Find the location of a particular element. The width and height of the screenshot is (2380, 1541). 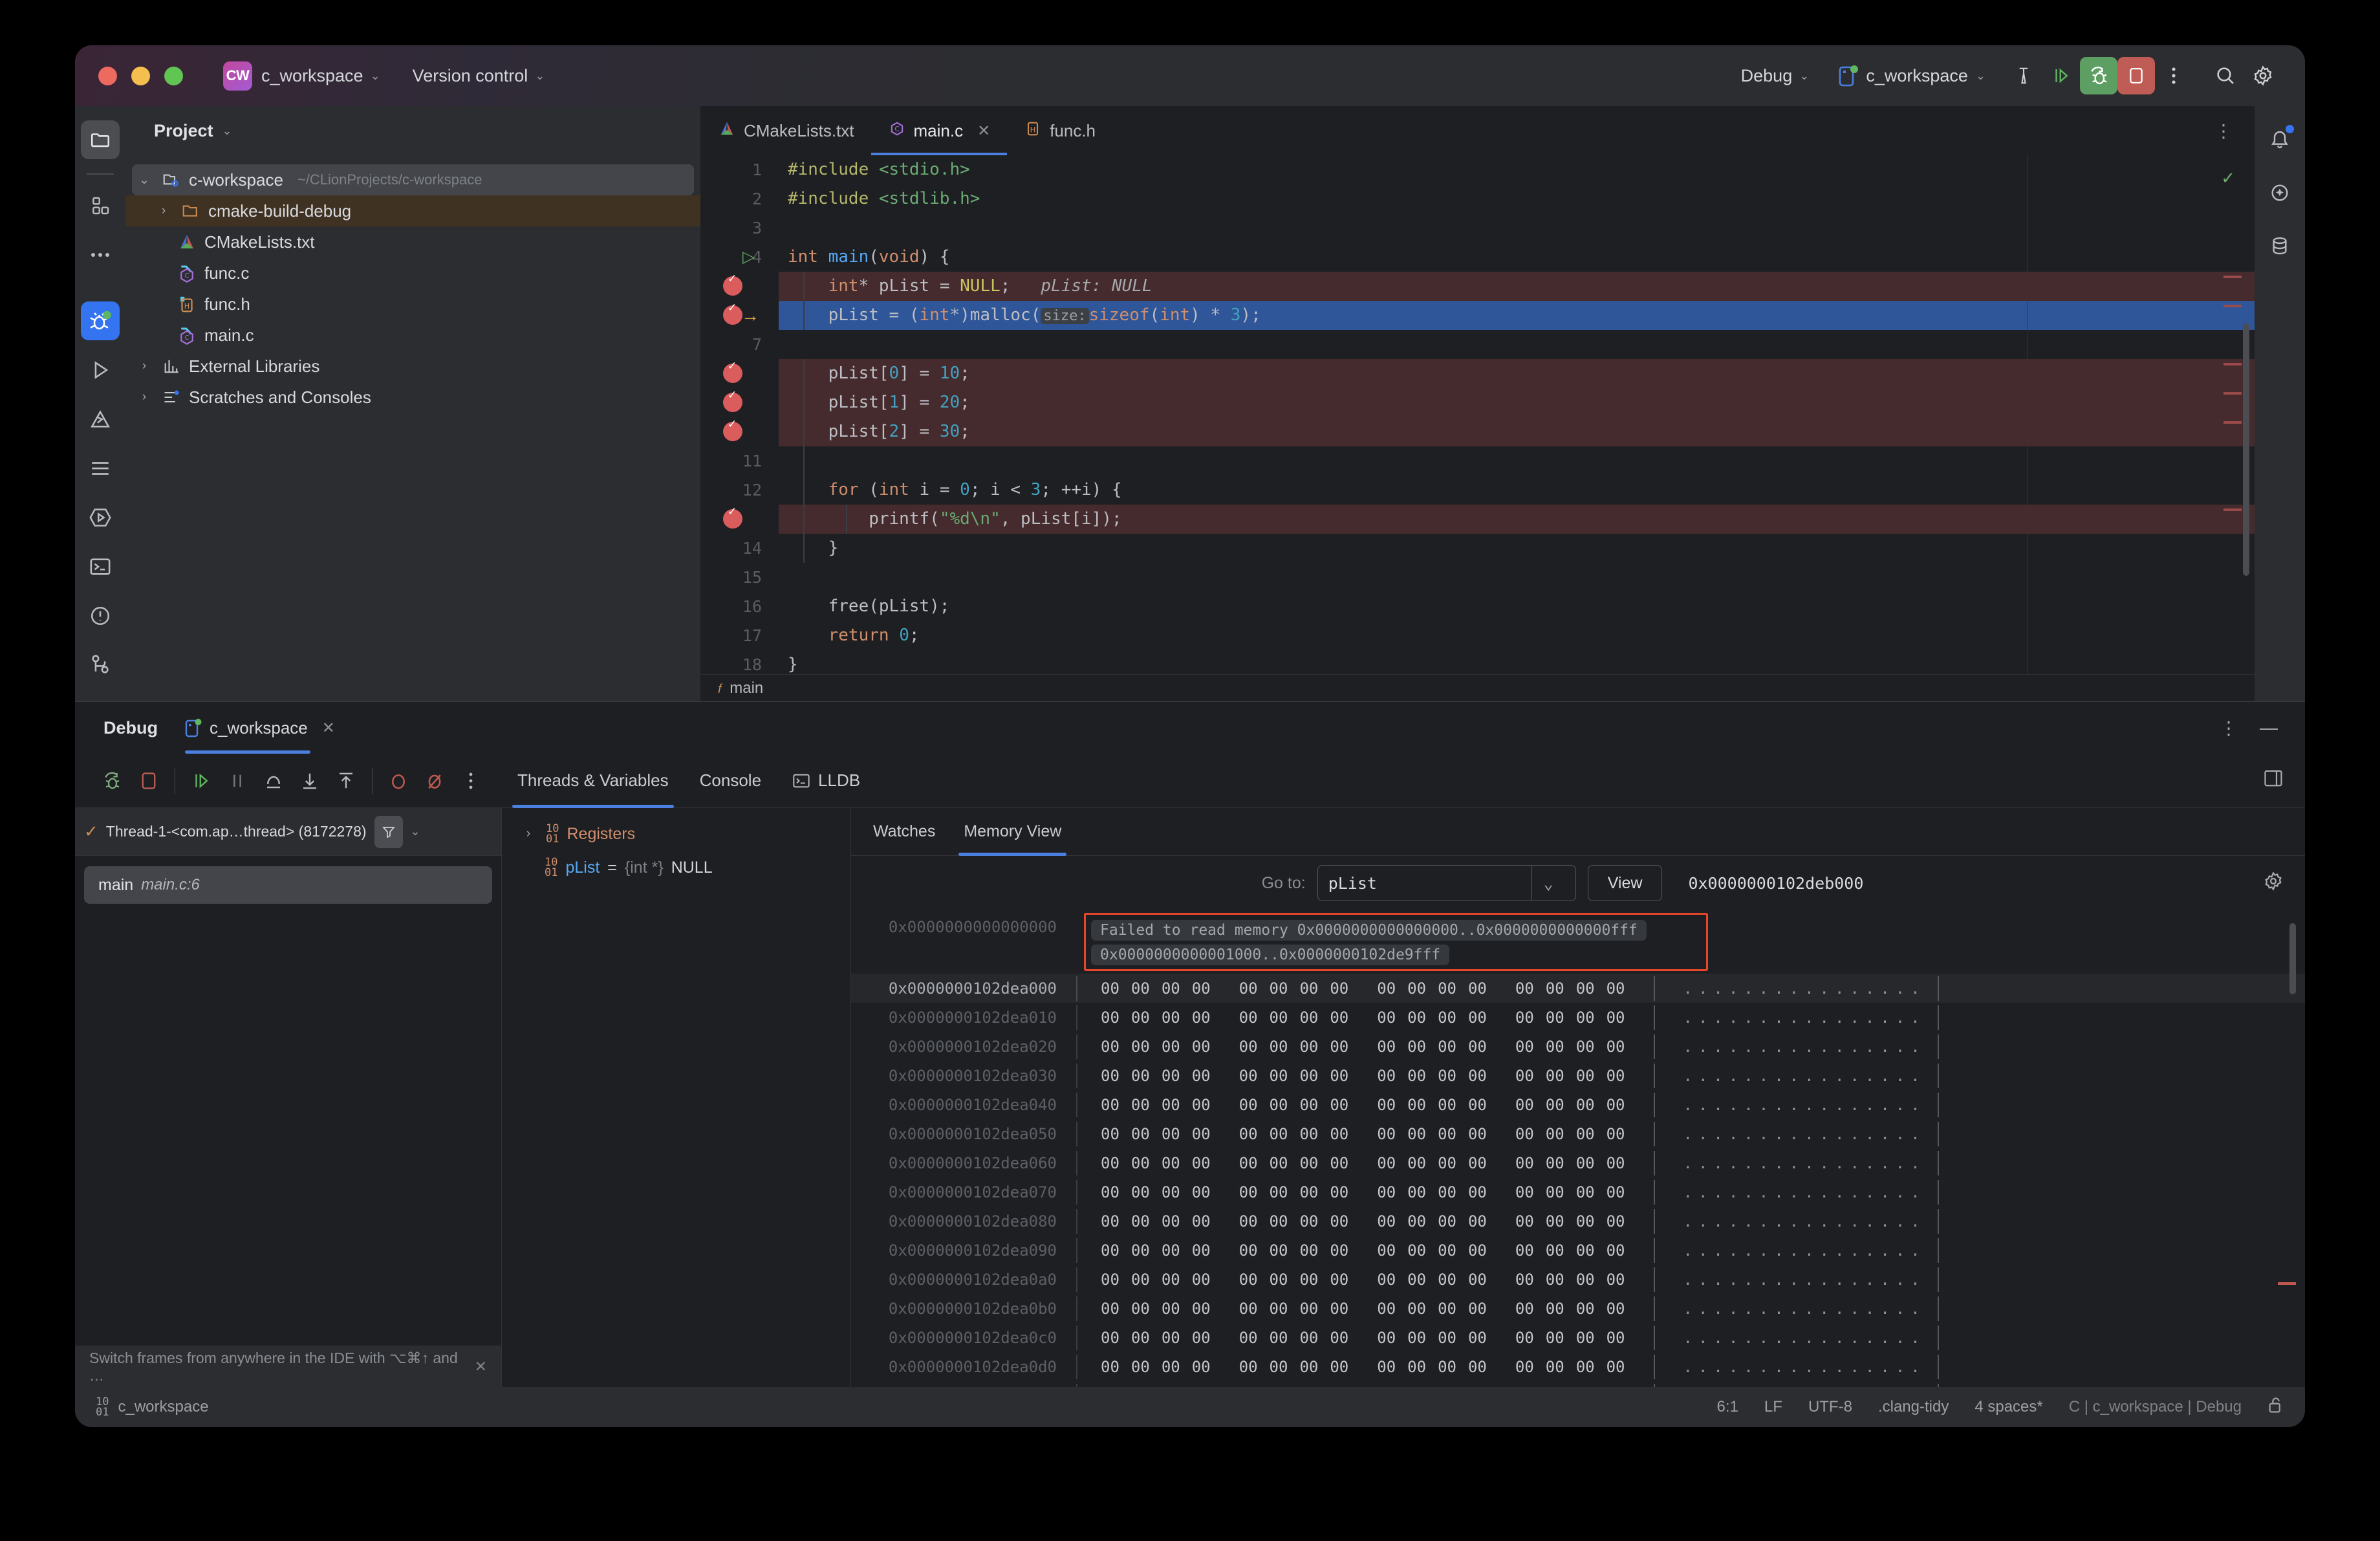

tree-node-main-c: C main.c is located at coordinates (412, 335).